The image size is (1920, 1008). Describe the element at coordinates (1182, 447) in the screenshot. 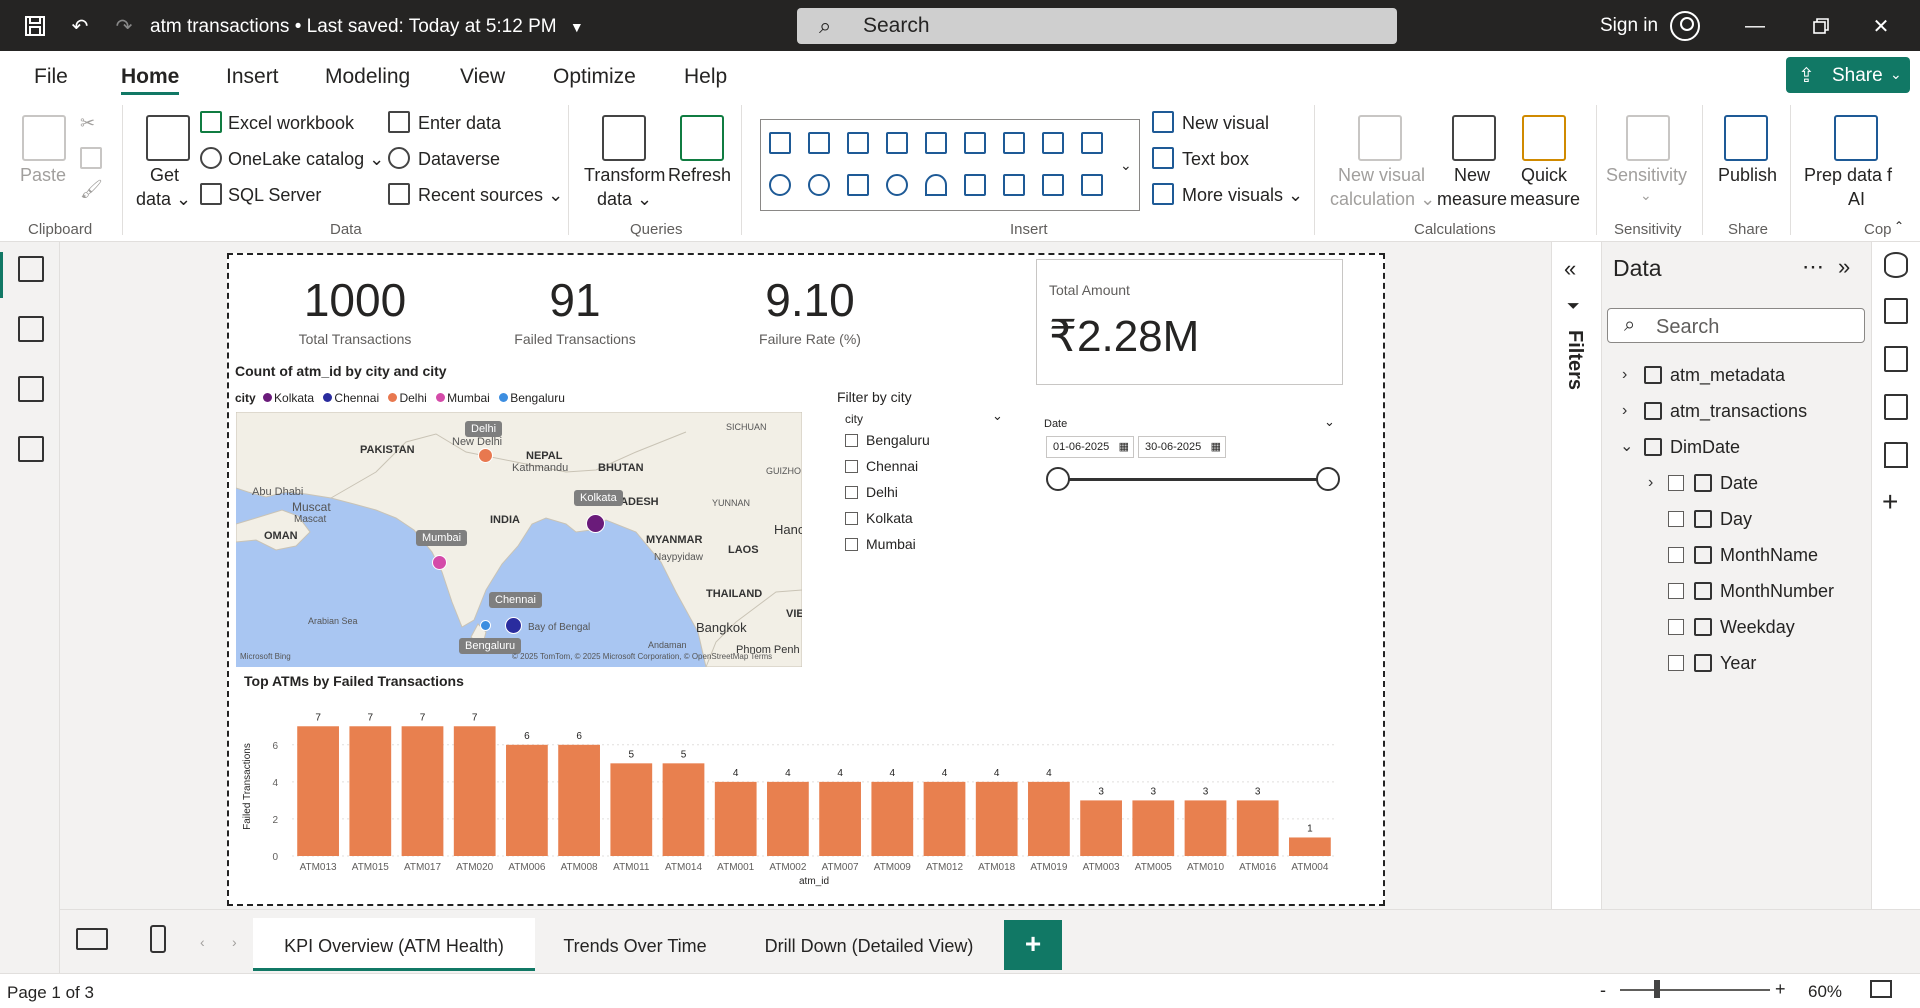

I see `date-end-input: 30-06-2025 ▦` at that location.